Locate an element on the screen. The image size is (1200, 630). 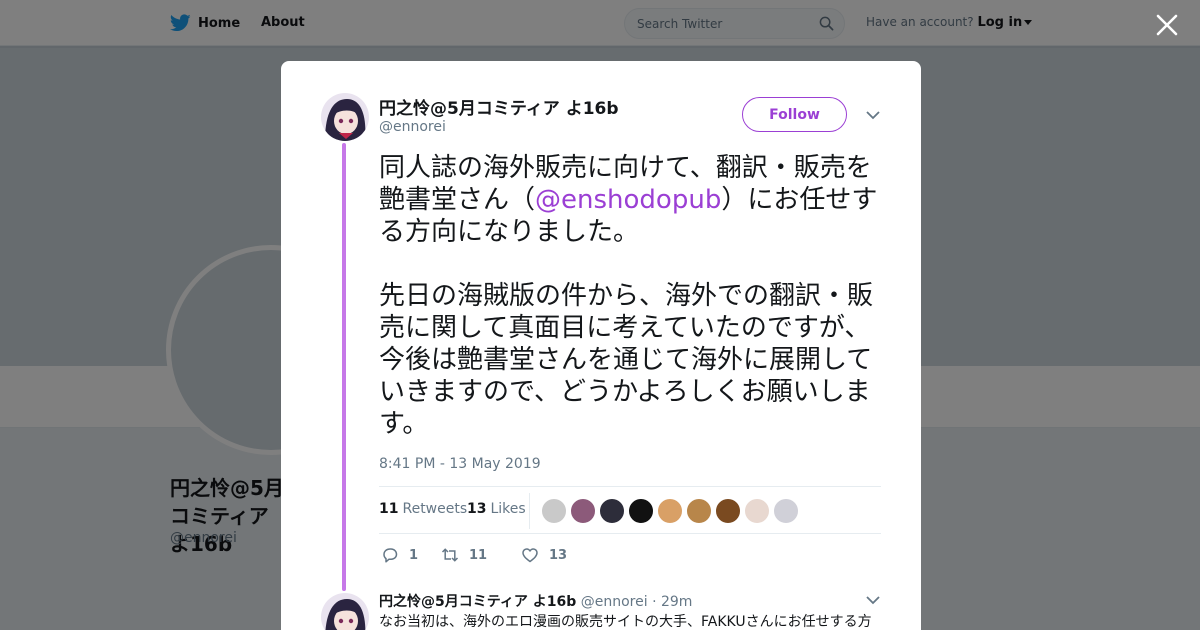
reply-author-handle: @ennorei is located at coordinates (614, 602).